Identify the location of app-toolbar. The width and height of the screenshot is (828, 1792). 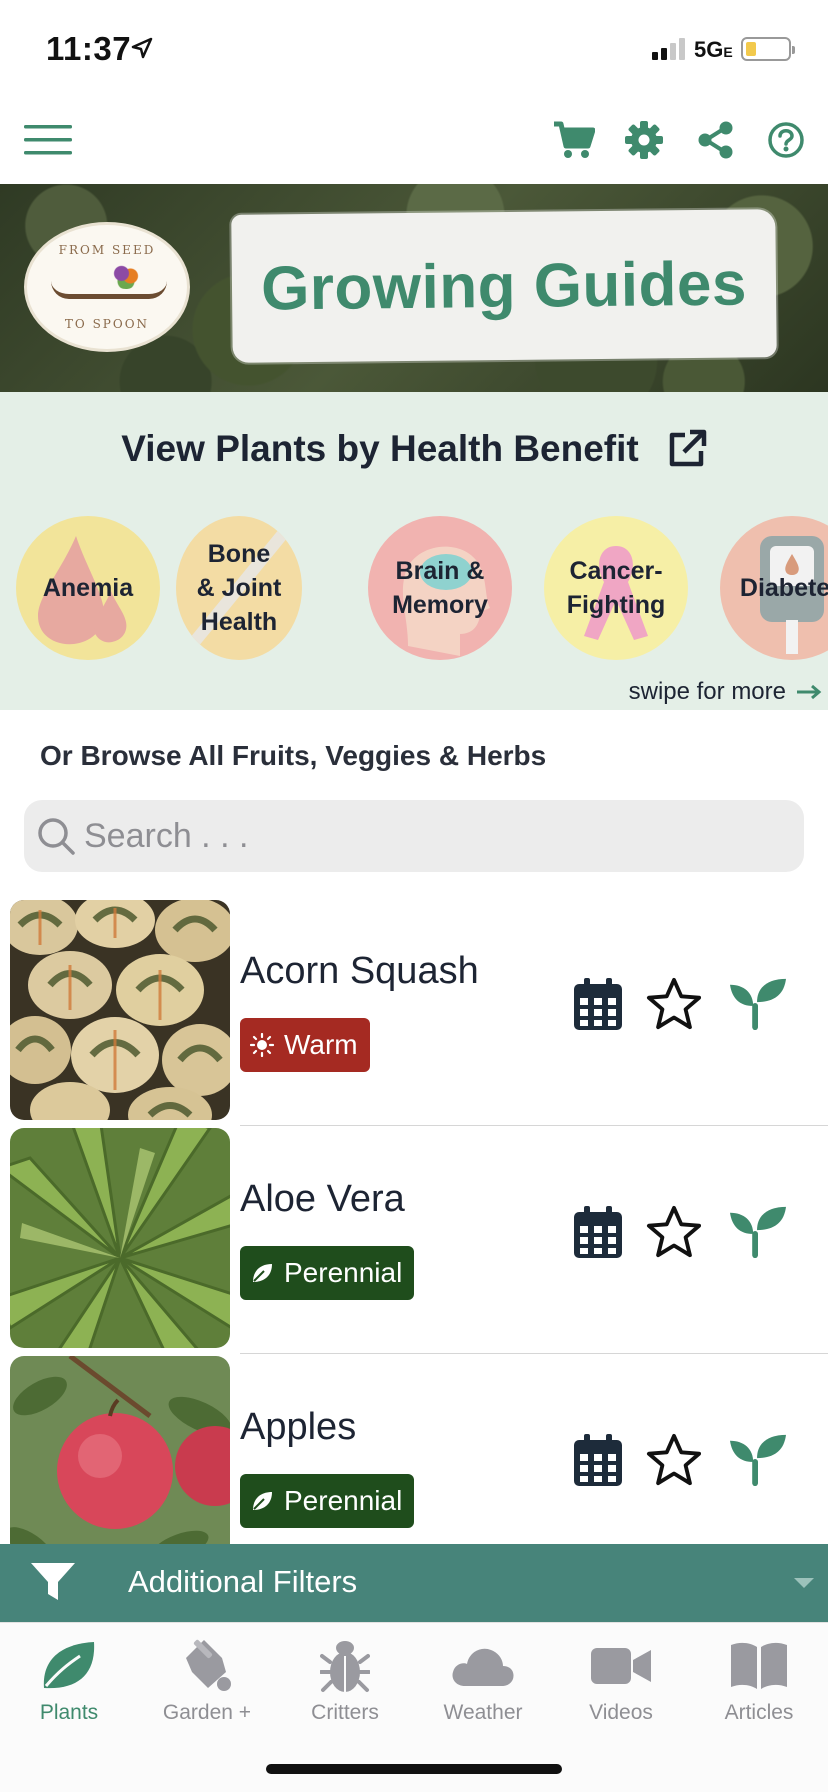
(414, 142).